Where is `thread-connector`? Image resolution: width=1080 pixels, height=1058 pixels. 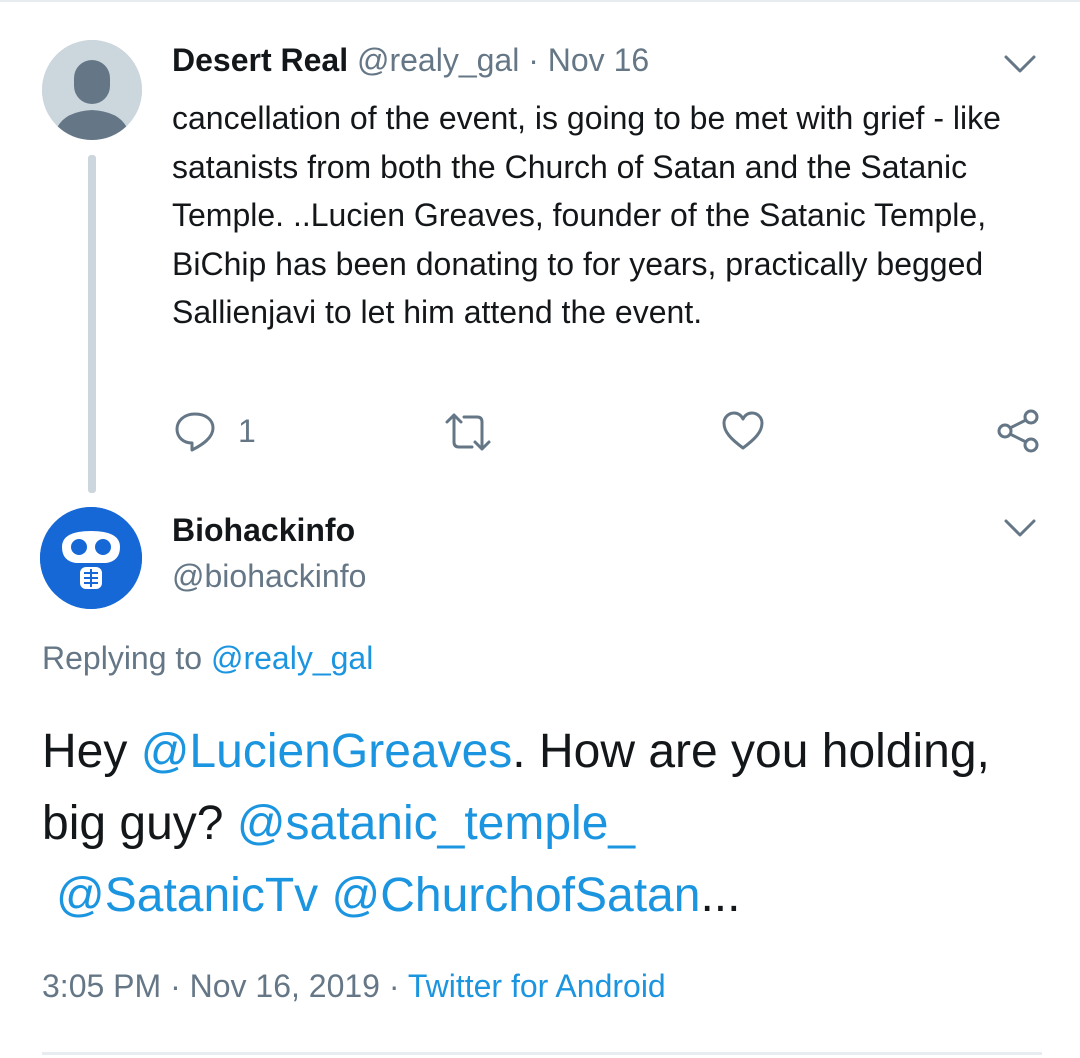 thread-connector is located at coordinates (92, 324).